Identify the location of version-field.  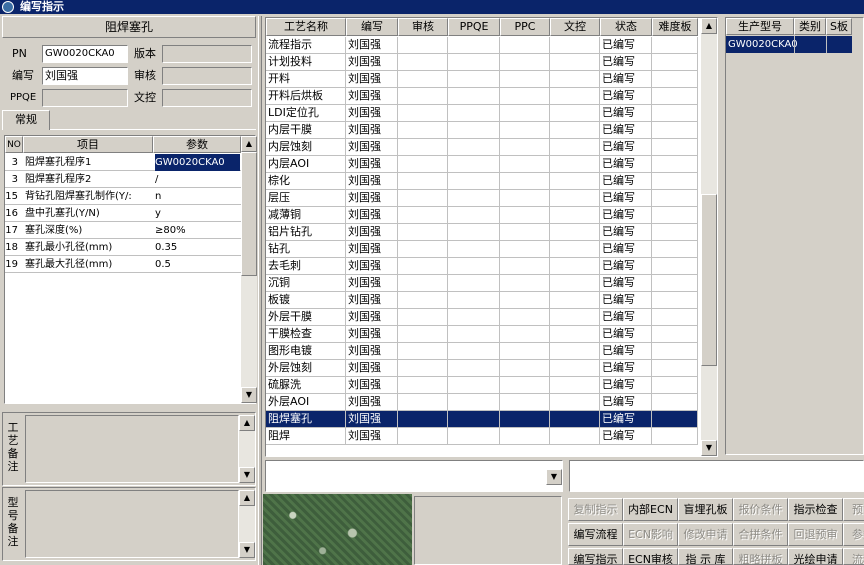
(207, 54).